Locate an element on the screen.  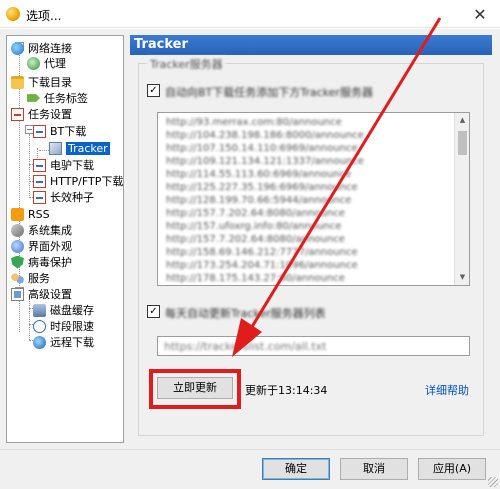
tree-item-proxy: 代理 is located at coordinates (46, 63).